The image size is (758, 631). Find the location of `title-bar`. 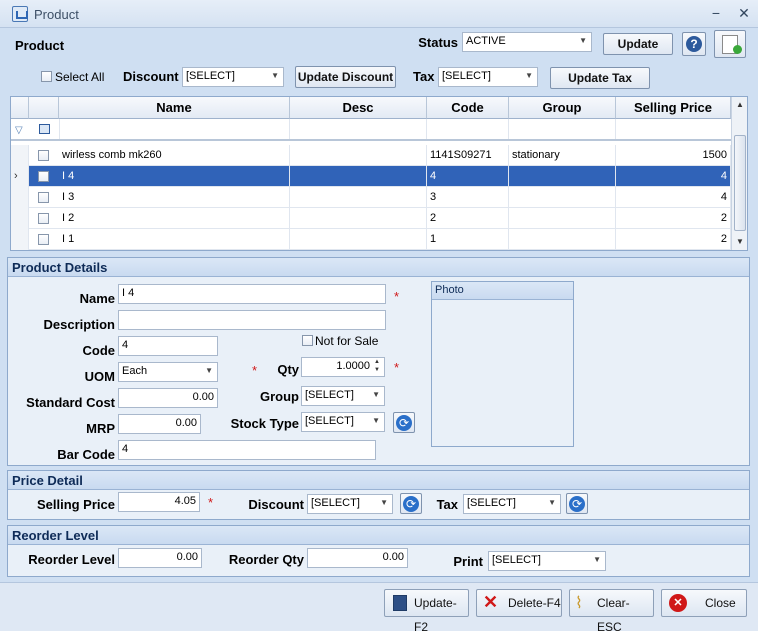

title-bar is located at coordinates (379, 14).